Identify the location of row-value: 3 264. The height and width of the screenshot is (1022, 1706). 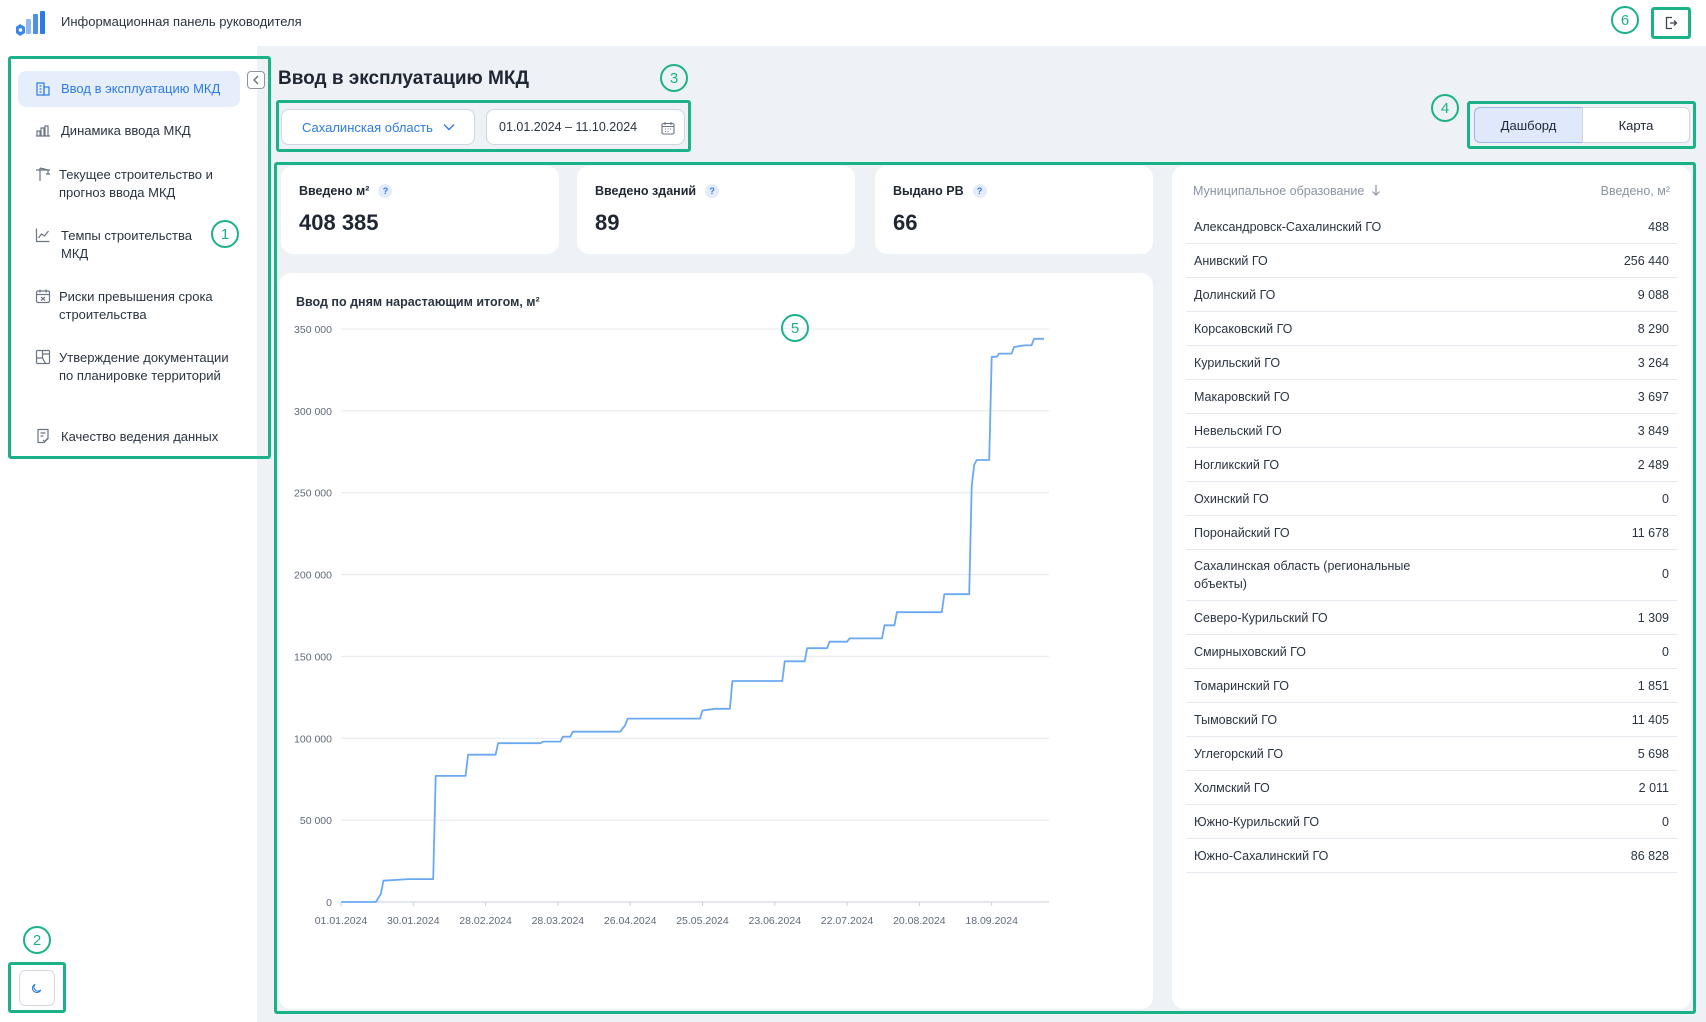
(1653, 363).